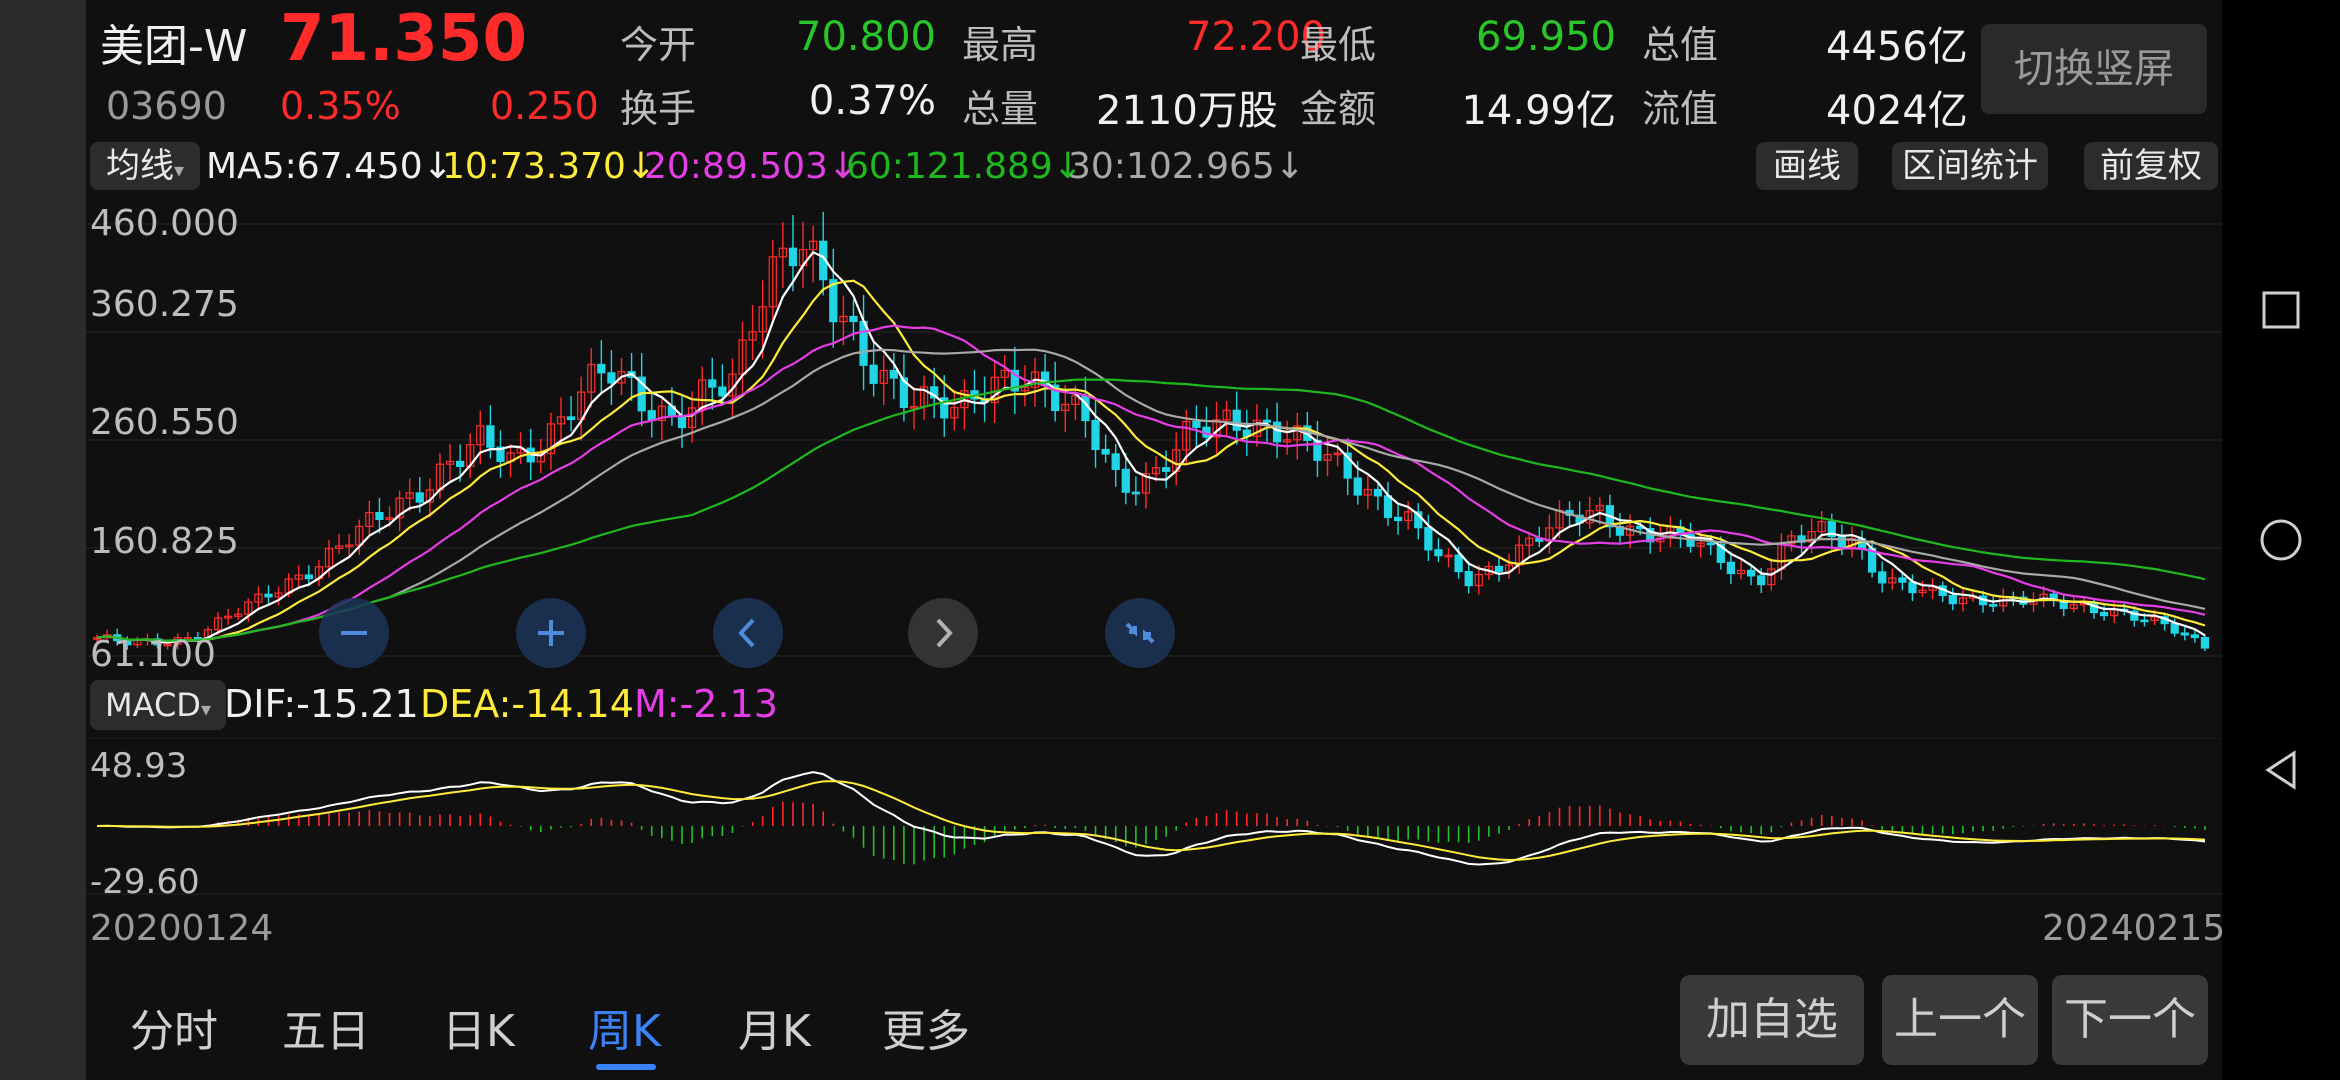 This screenshot has width=2340, height=1080. What do you see at coordinates (1970, 166) in the screenshot?
I see `range-stats-button: 区间统计` at bounding box center [1970, 166].